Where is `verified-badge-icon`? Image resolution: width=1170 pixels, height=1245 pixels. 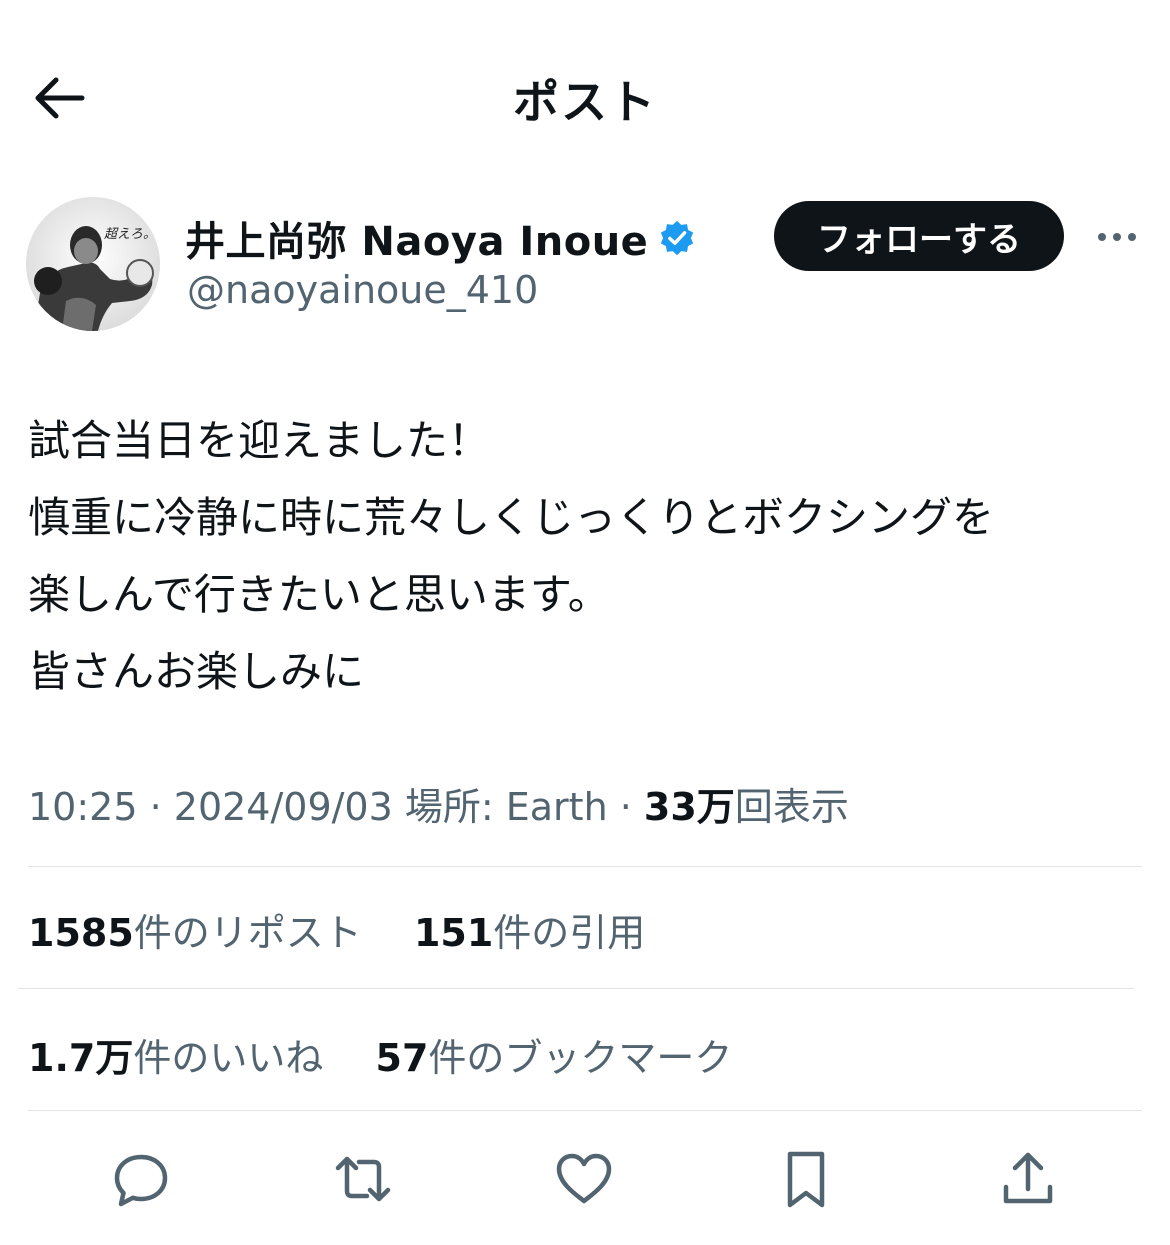
verified-badge-icon is located at coordinates (677, 238).